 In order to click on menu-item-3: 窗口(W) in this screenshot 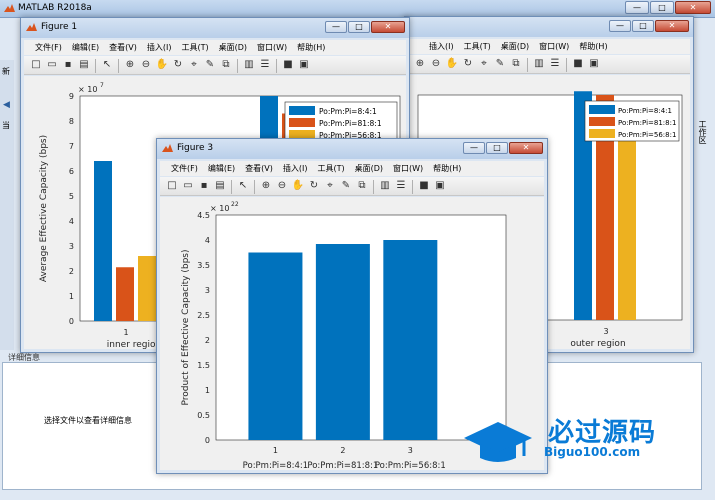, I will do `click(554, 46)`.